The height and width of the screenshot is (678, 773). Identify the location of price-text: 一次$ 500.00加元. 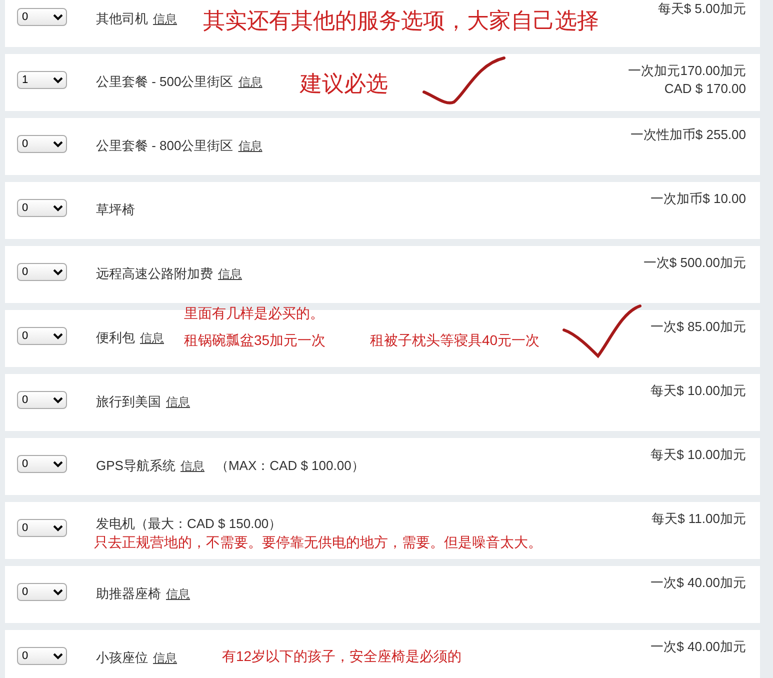
(694, 263).